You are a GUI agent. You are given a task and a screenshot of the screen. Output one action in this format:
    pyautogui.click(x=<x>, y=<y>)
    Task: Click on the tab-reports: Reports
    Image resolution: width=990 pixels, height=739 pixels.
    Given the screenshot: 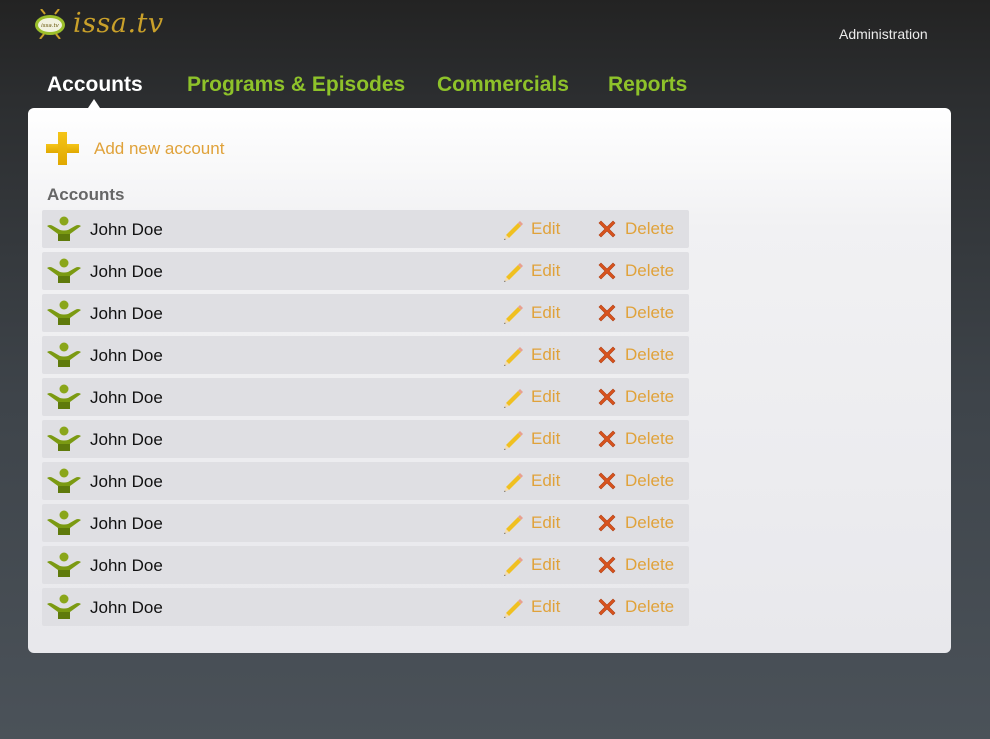 What is the action you would take?
    pyautogui.click(x=647, y=85)
    